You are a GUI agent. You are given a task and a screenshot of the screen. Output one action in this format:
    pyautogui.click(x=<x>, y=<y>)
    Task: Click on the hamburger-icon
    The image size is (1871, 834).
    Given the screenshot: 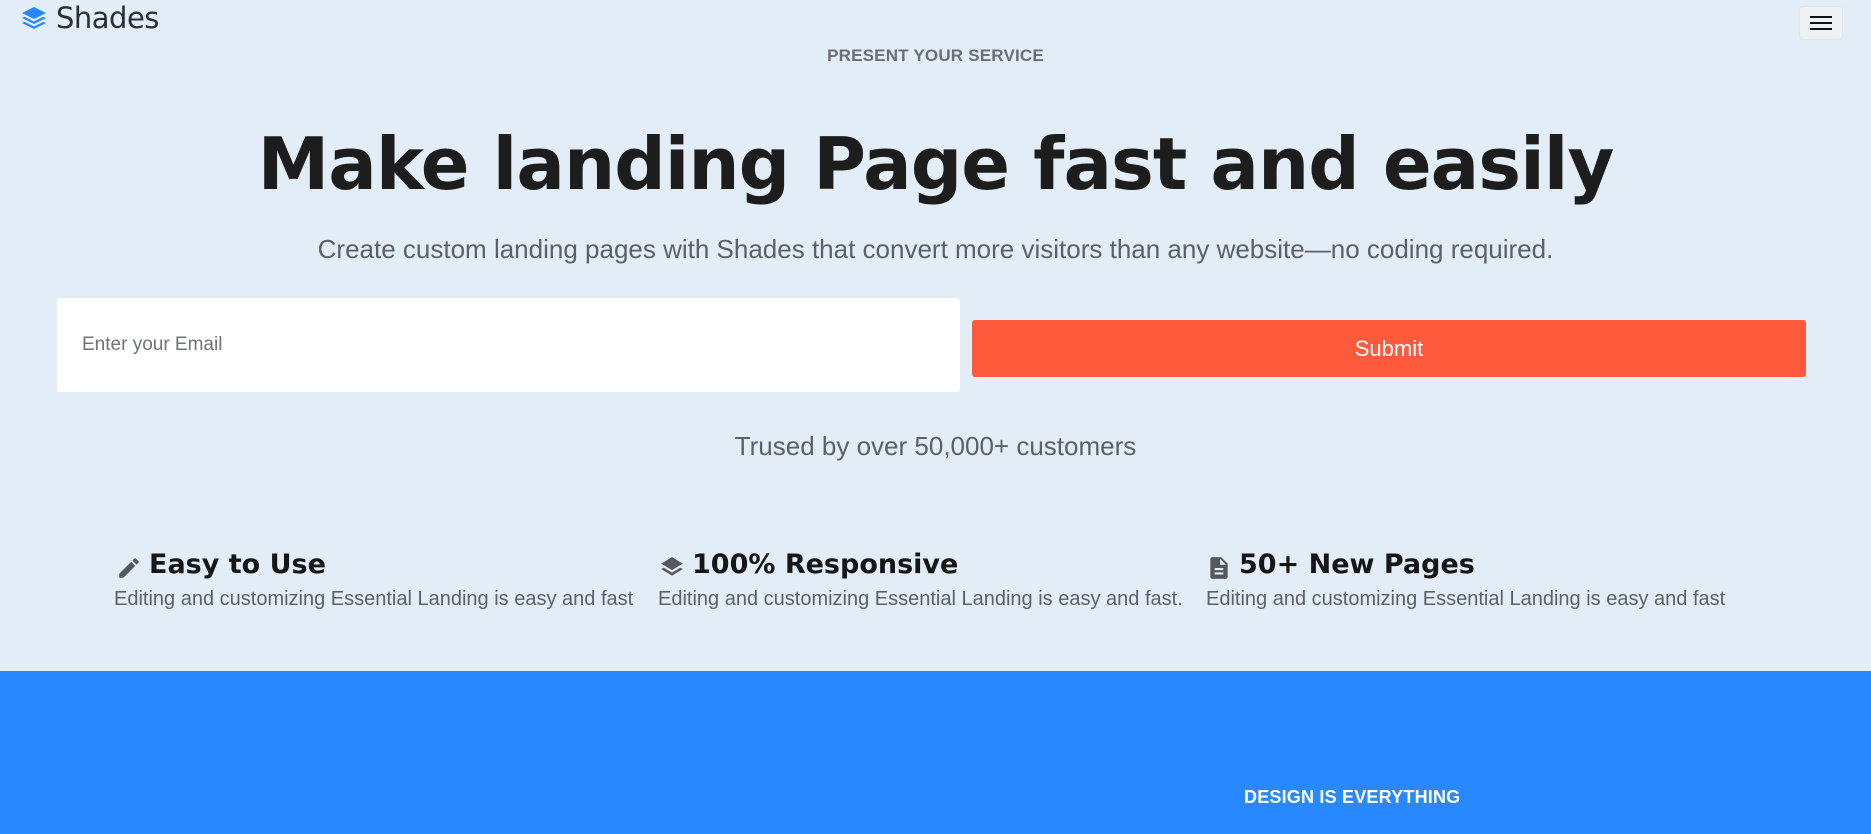 What is the action you would take?
    pyautogui.click(x=1821, y=23)
    